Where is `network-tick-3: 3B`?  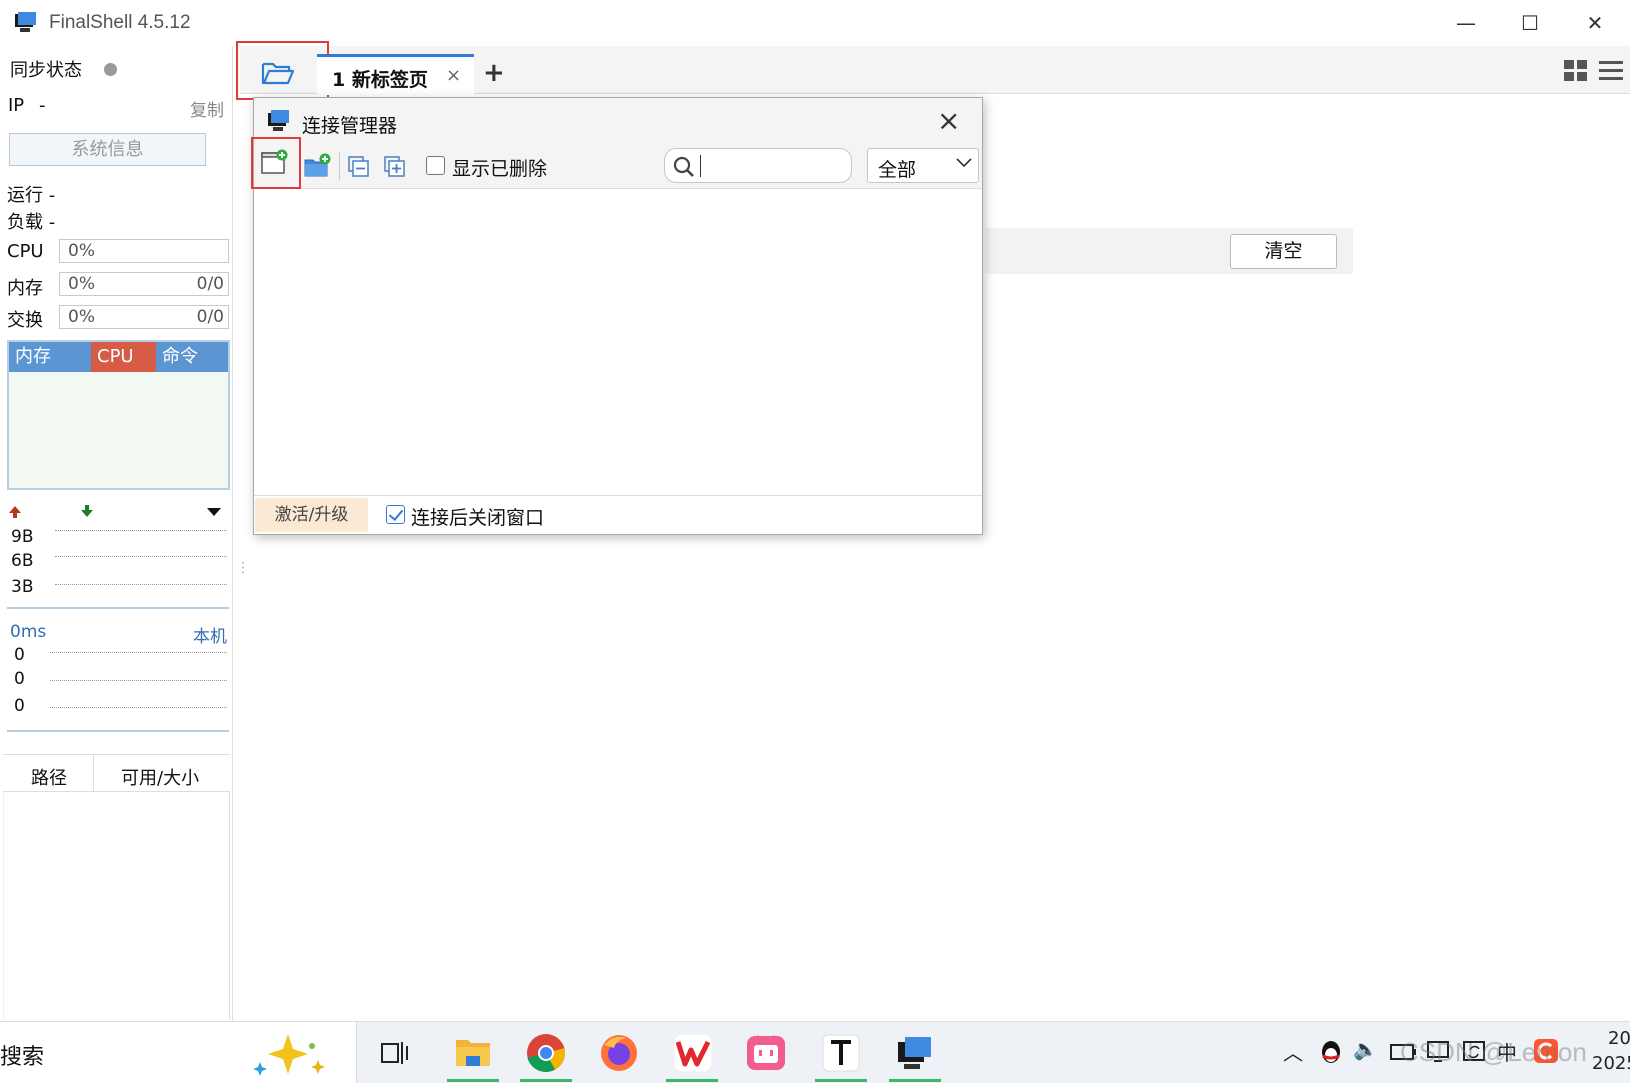
network-tick-3: 3B is located at coordinates (22, 587).